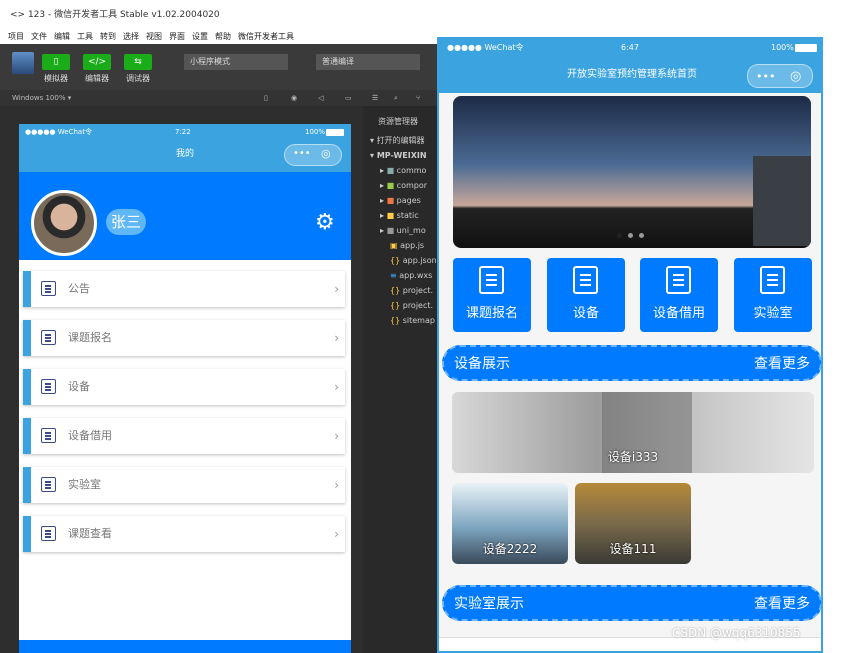  Describe the element at coordinates (184, 534) in the screenshot. I see `list-item: 课题查看 ›` at that location.